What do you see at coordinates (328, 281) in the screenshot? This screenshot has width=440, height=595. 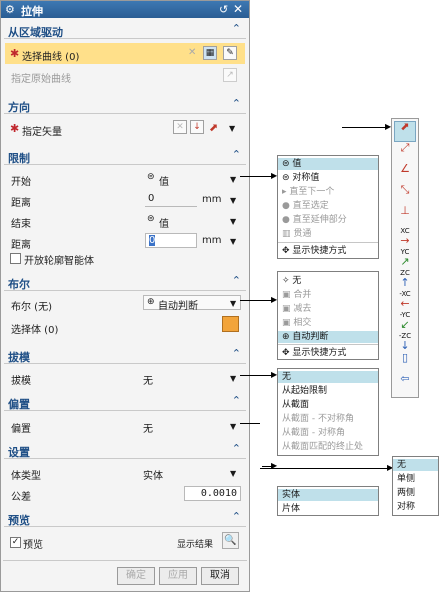 I see `menu-item: ✧ 无` at bounding box center [328, 281].